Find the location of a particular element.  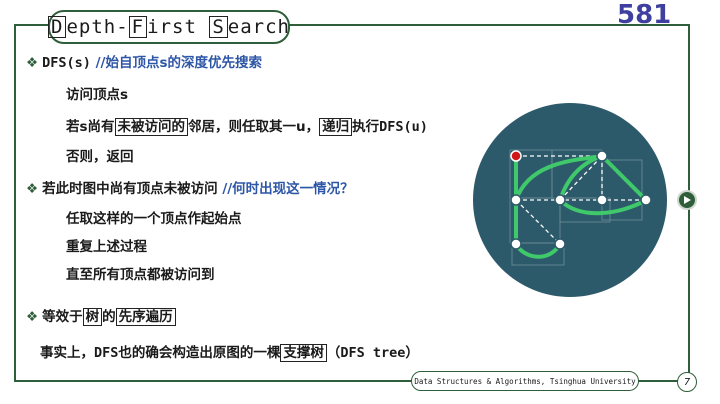

start-vertex is located at coordinates (516, 156).